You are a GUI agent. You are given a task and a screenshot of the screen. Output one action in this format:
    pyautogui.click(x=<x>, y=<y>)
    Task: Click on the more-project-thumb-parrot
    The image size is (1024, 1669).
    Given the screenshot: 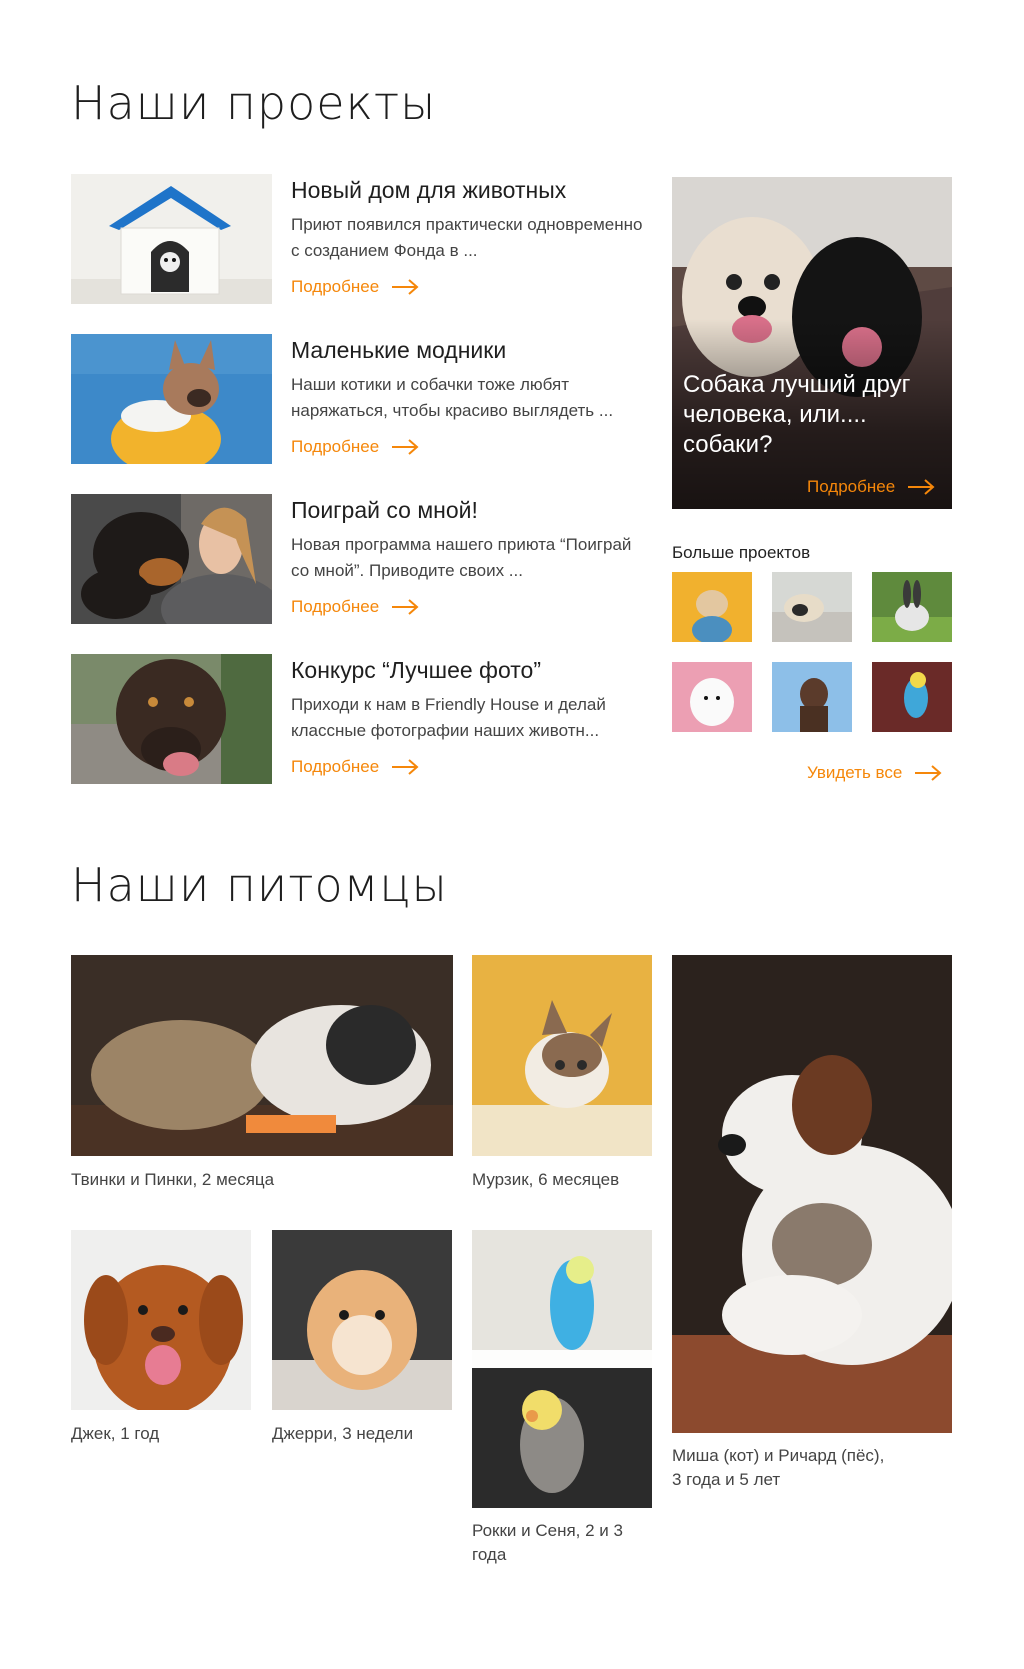 What is the action you would take?
    pyautogui.click(x=912, y=697)
    